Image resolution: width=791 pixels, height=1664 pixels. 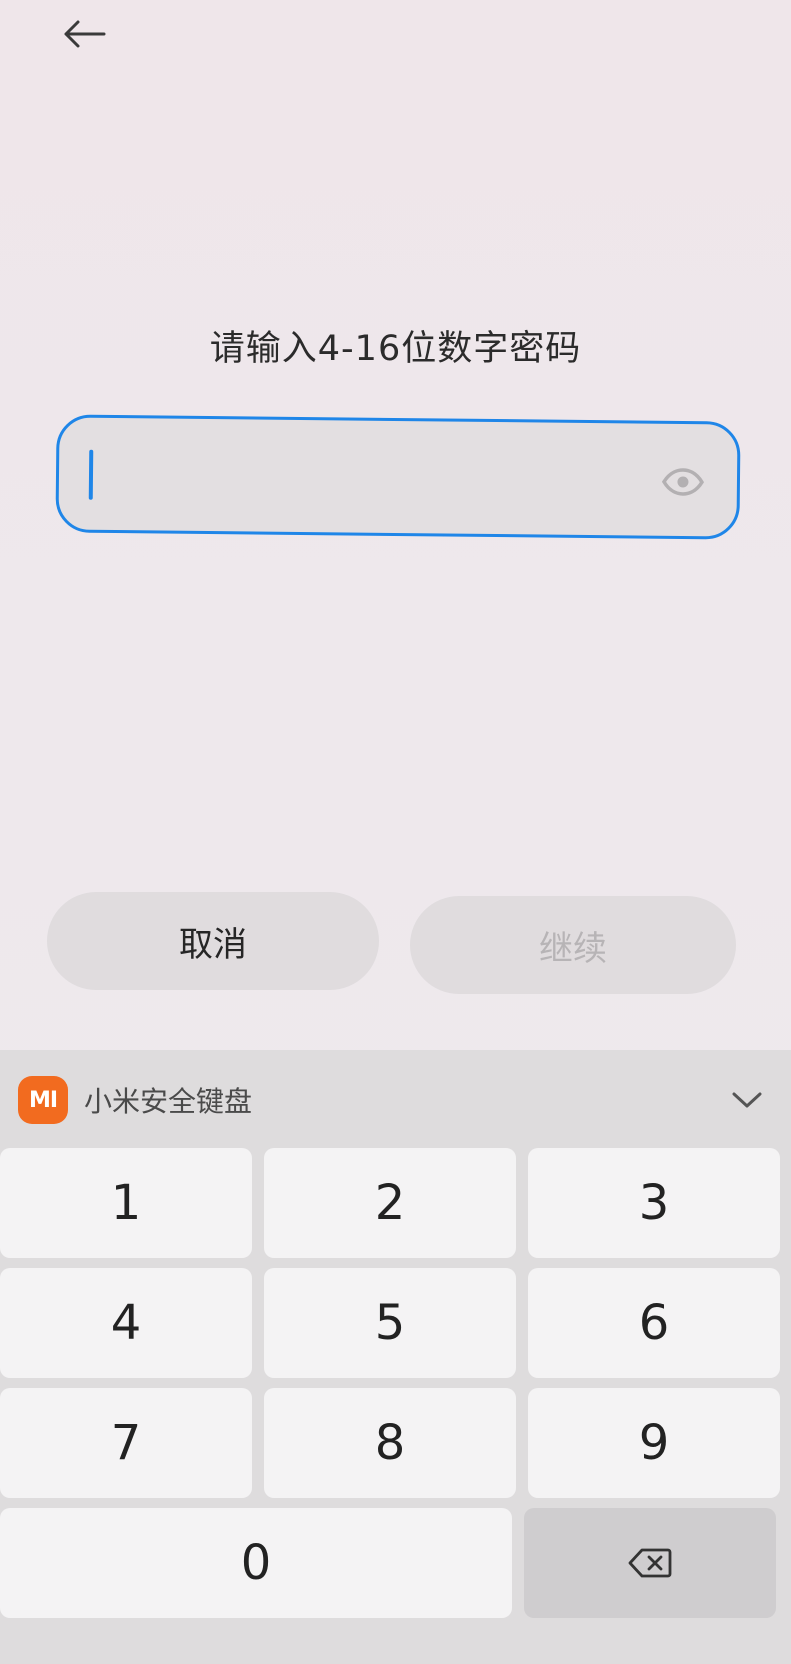 What do you see at coordinates (395, 1098) in the screenshot?
I see `keyboard-header: MI 小米安全键盘` at bounding box center [395, 1098].